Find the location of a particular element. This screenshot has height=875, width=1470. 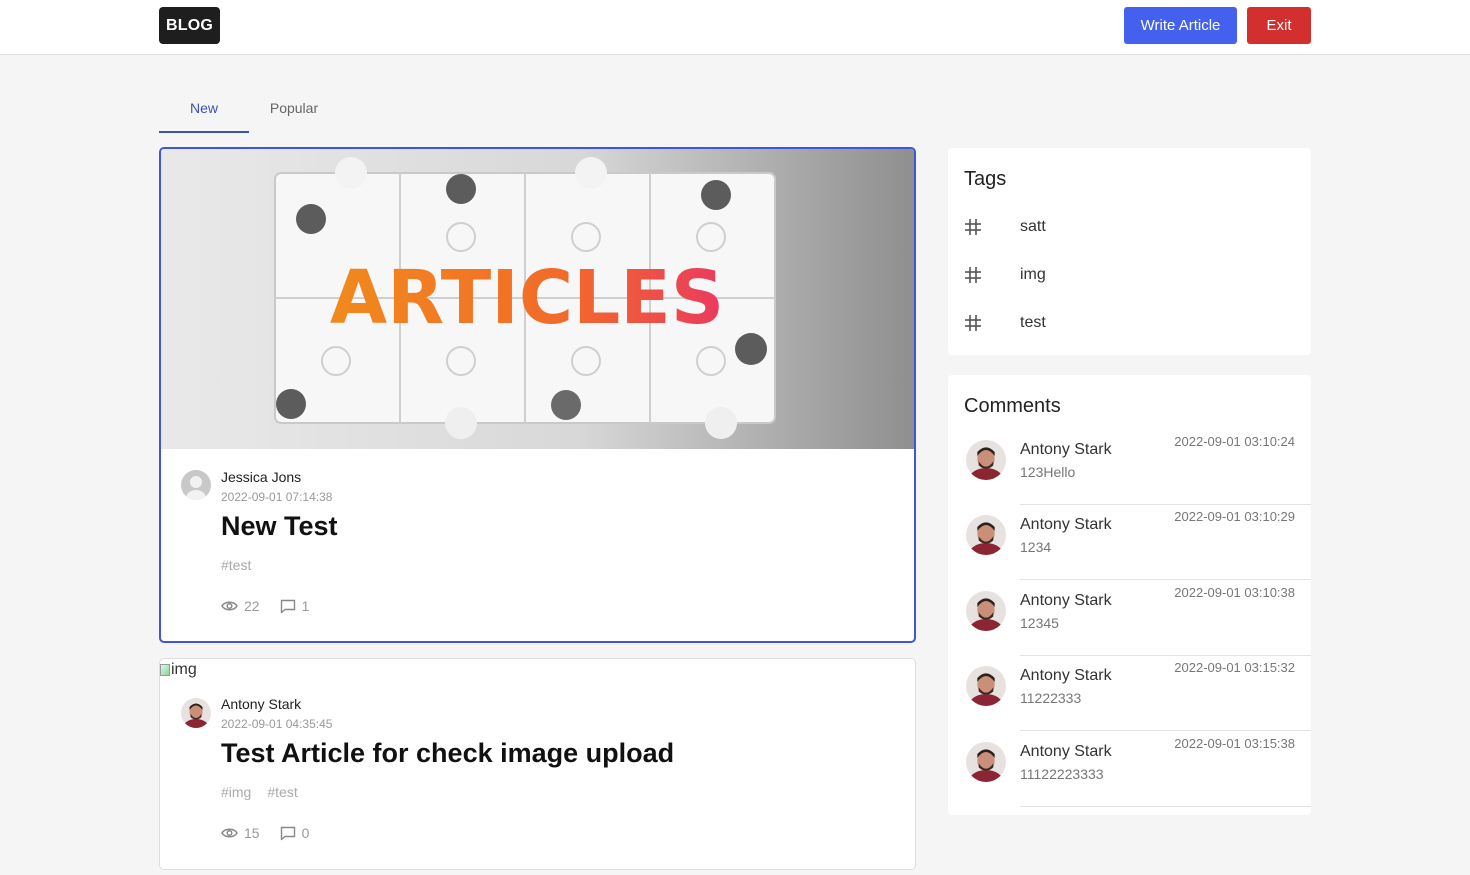

post-tags: #test is located at coordinates (236, 565).